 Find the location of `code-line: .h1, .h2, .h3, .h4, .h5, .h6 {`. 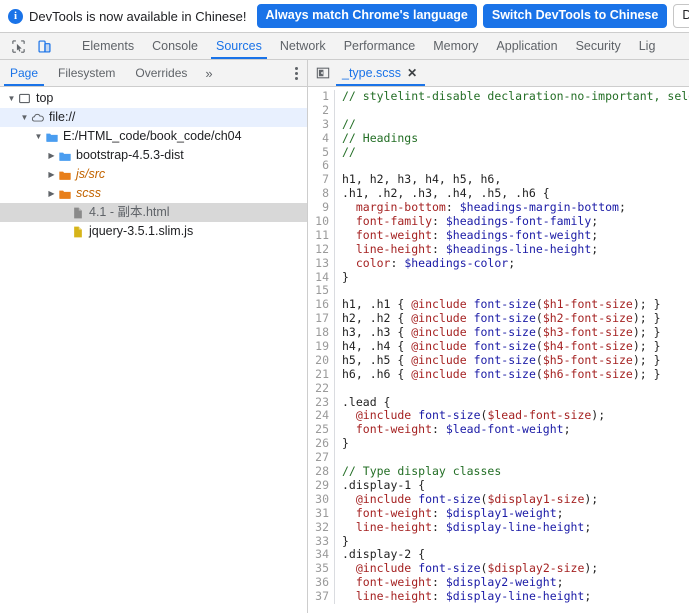

code-line: .h1, .h2, .h3, .h4, .h5, .h6 { is located at coordinates (515, 193).